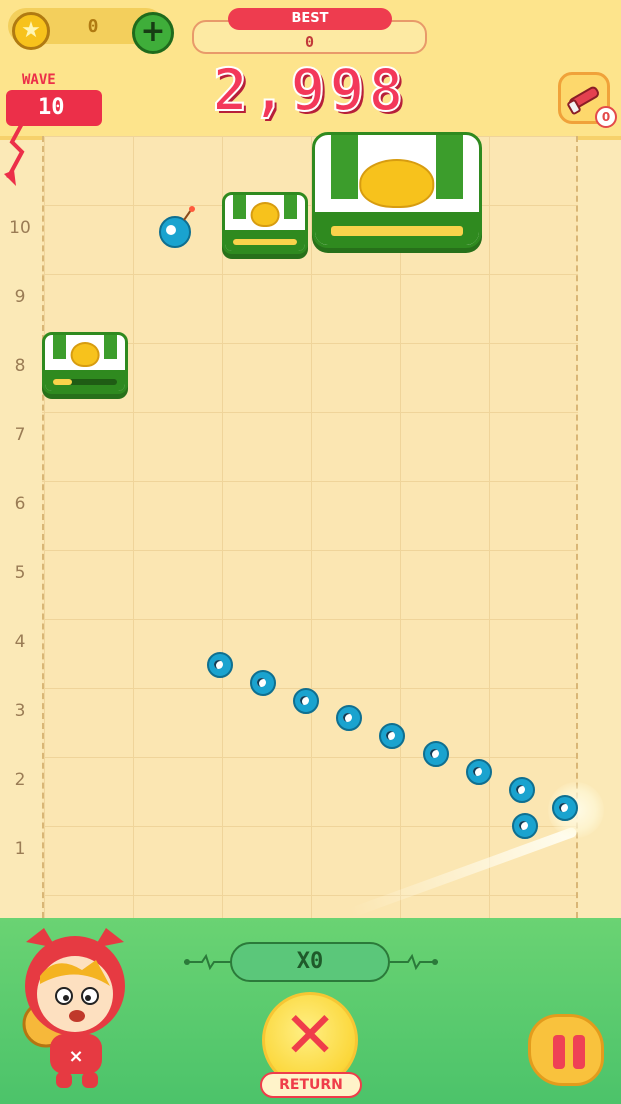 The width and height of the screenshot is (621, 1104). Describe the element at coordinates (310, 90) in the screenshot. I see `current-score: 2,998` at that location.